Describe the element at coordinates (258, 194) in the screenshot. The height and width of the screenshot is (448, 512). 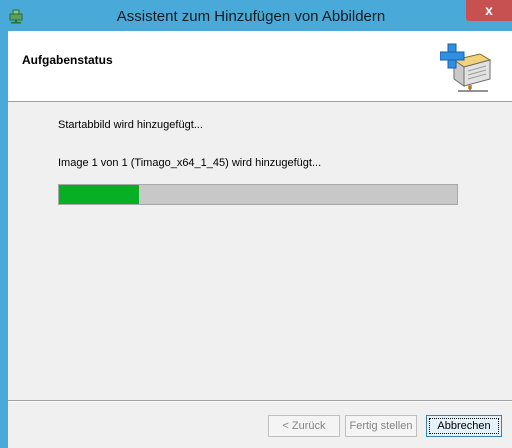
I see `progress-bar` at that location.